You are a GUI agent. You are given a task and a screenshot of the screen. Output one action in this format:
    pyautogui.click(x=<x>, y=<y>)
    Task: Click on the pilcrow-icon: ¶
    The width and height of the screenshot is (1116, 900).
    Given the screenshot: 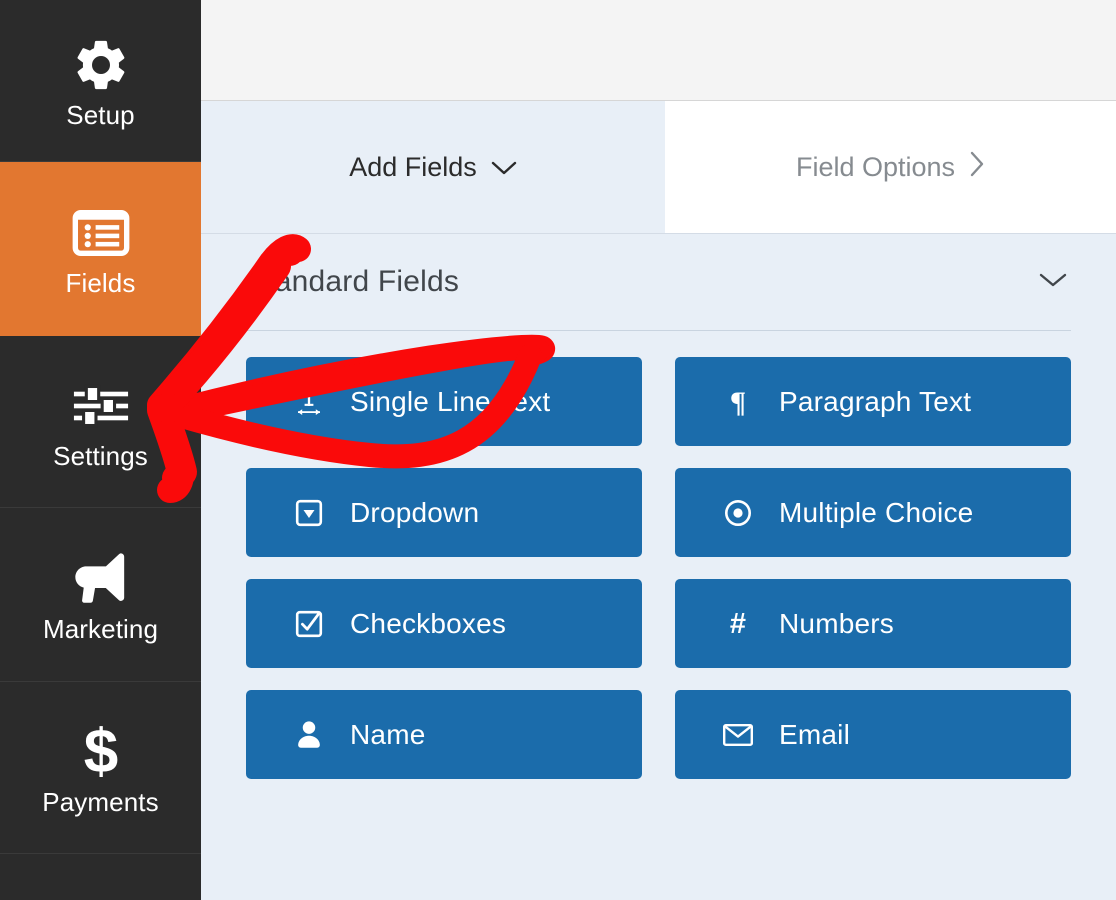 What is the action you would take?
    pyautogui.click(x=738, y=402)
    